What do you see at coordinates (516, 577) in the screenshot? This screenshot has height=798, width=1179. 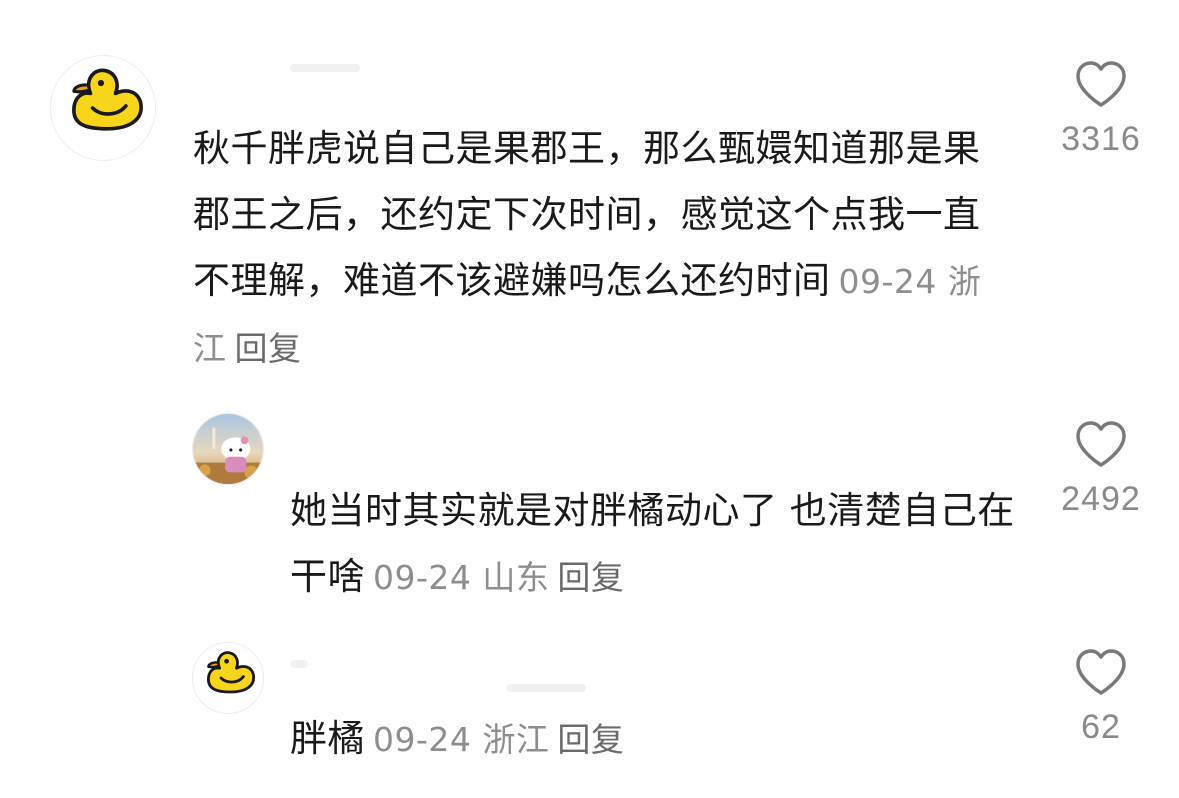 I see `comment-location: 山东` at bounding box center [516, 577].